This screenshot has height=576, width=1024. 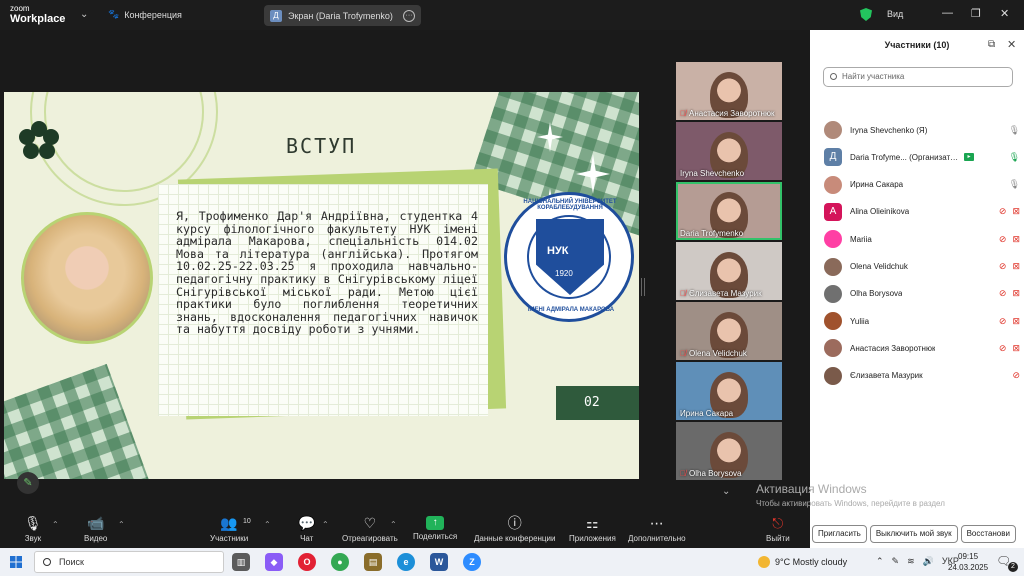 What do you see at coordinates (866, 14) in the screenshot?
I see `shield-icon` at bounding box center [866, 14].